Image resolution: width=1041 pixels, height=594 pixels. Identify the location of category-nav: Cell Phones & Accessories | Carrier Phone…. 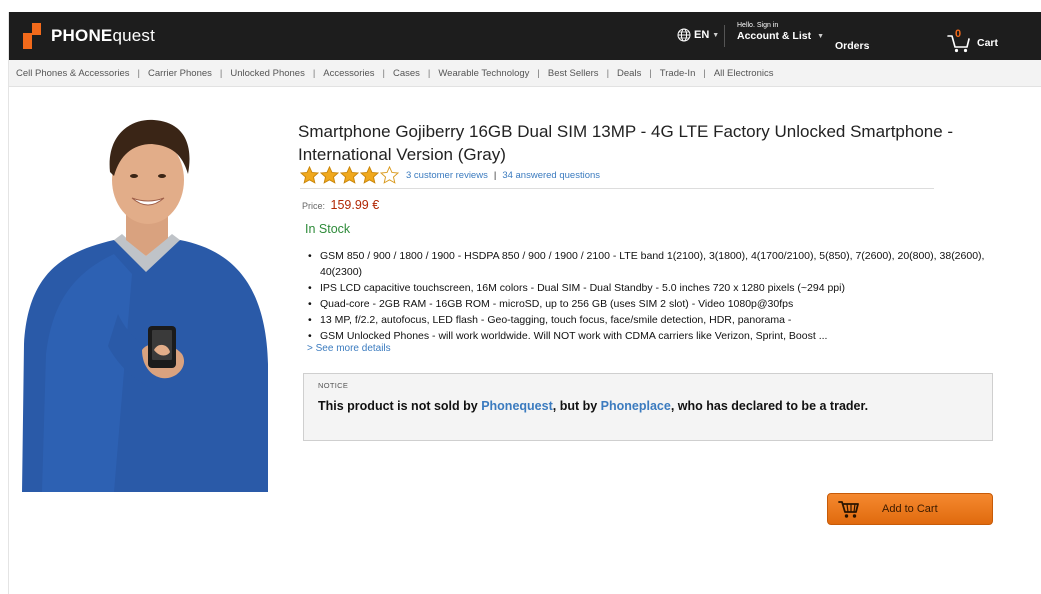
(525, 73).